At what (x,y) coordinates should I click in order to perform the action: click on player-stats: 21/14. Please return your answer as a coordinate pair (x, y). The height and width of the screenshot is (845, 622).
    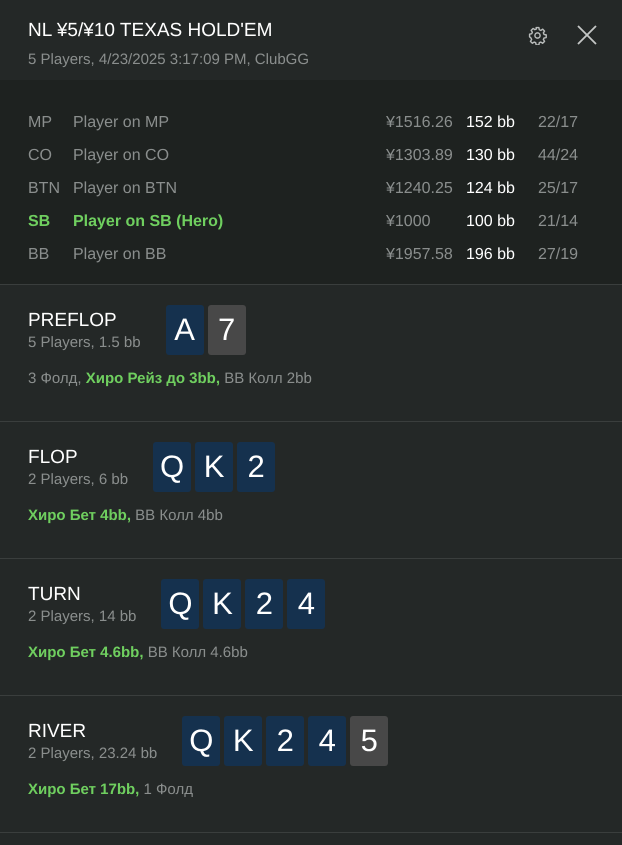
    Looking at the image, I should click on (558, 221).